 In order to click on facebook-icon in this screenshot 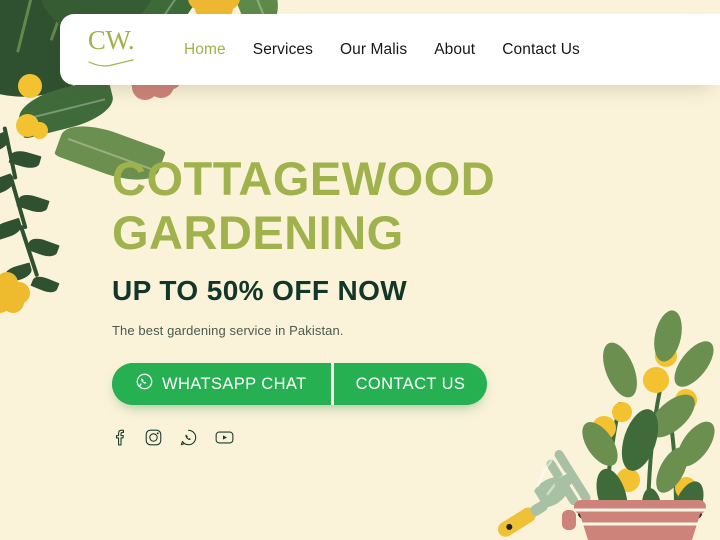, I will do `click(119, 440)`.